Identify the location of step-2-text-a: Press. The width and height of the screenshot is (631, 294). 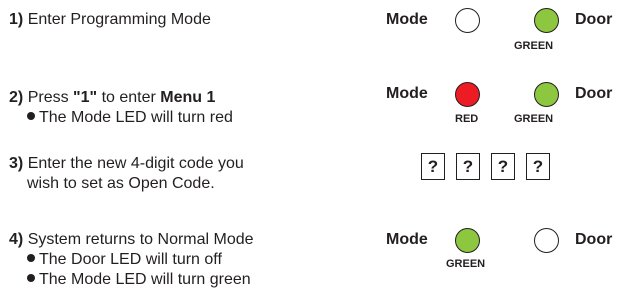
(48, 97).